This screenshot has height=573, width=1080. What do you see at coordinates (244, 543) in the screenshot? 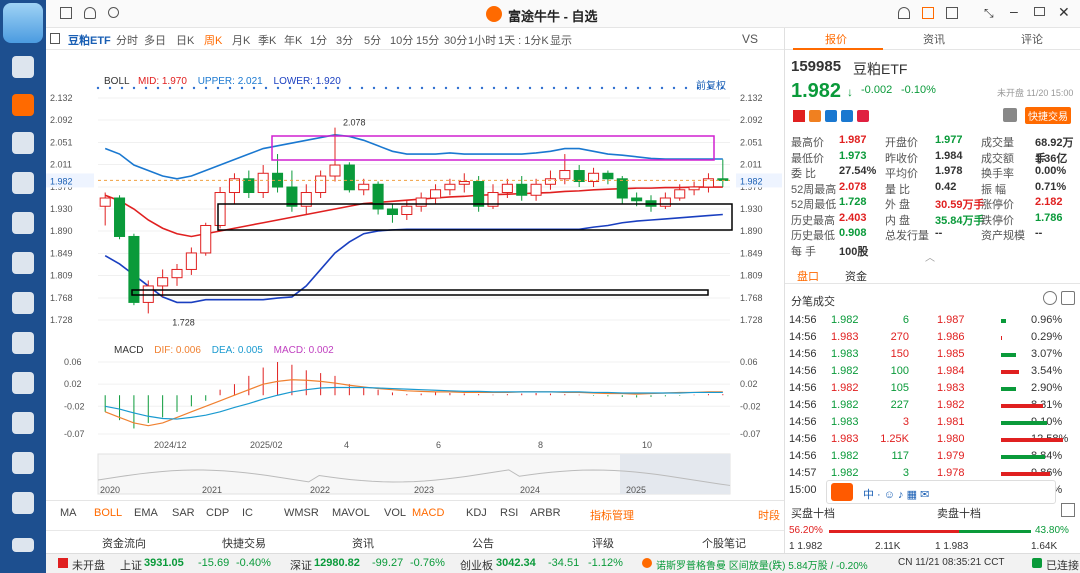
I see `bottom-tab-1: 快捷交易` at bounding box center [244, 543].